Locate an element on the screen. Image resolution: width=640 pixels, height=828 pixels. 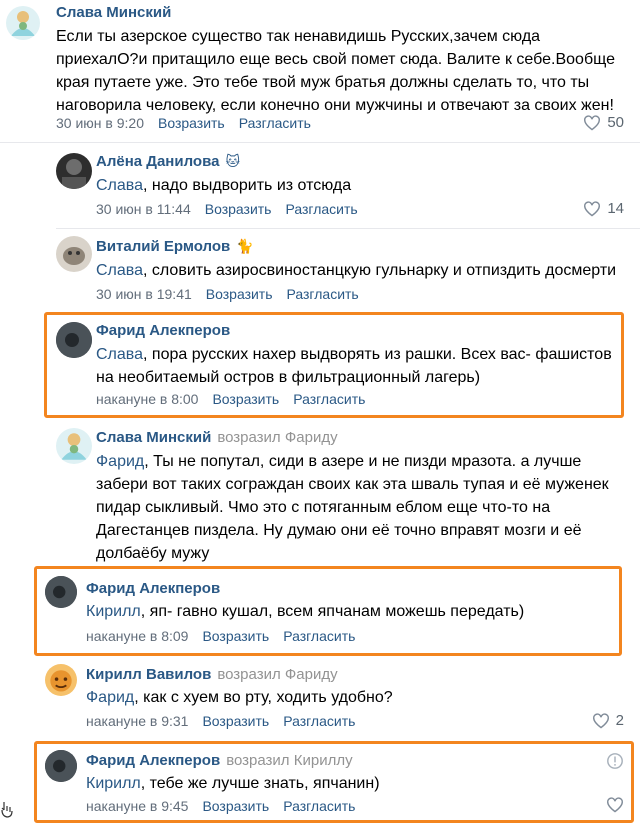
like-button is located at coordinates (615, 805).